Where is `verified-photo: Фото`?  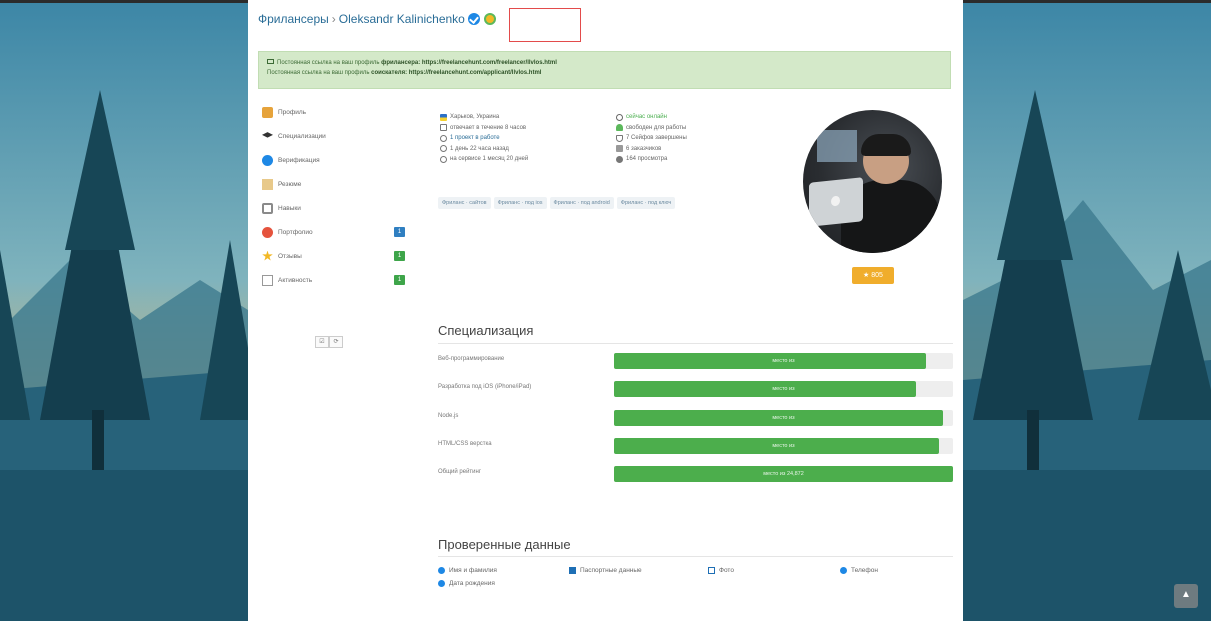
verified-photo: Фото is located at coordinates (721, 570).